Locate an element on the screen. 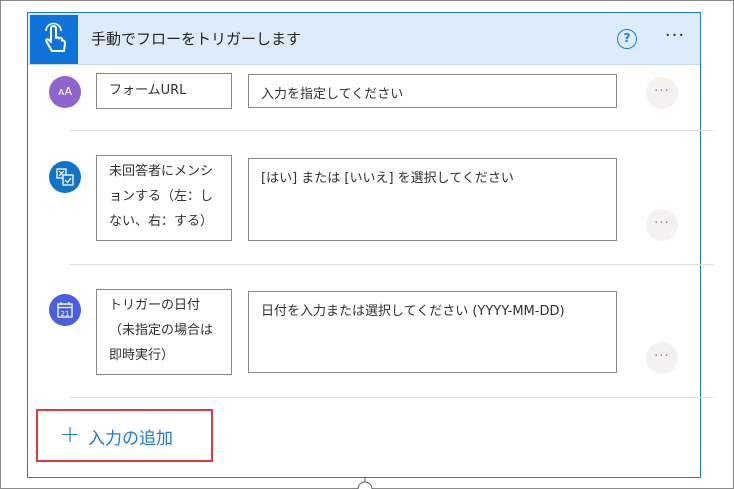 Image resolution: width=734 pixels, height=489 pixels. plus-icon: + is located at coordinates (70, 434).